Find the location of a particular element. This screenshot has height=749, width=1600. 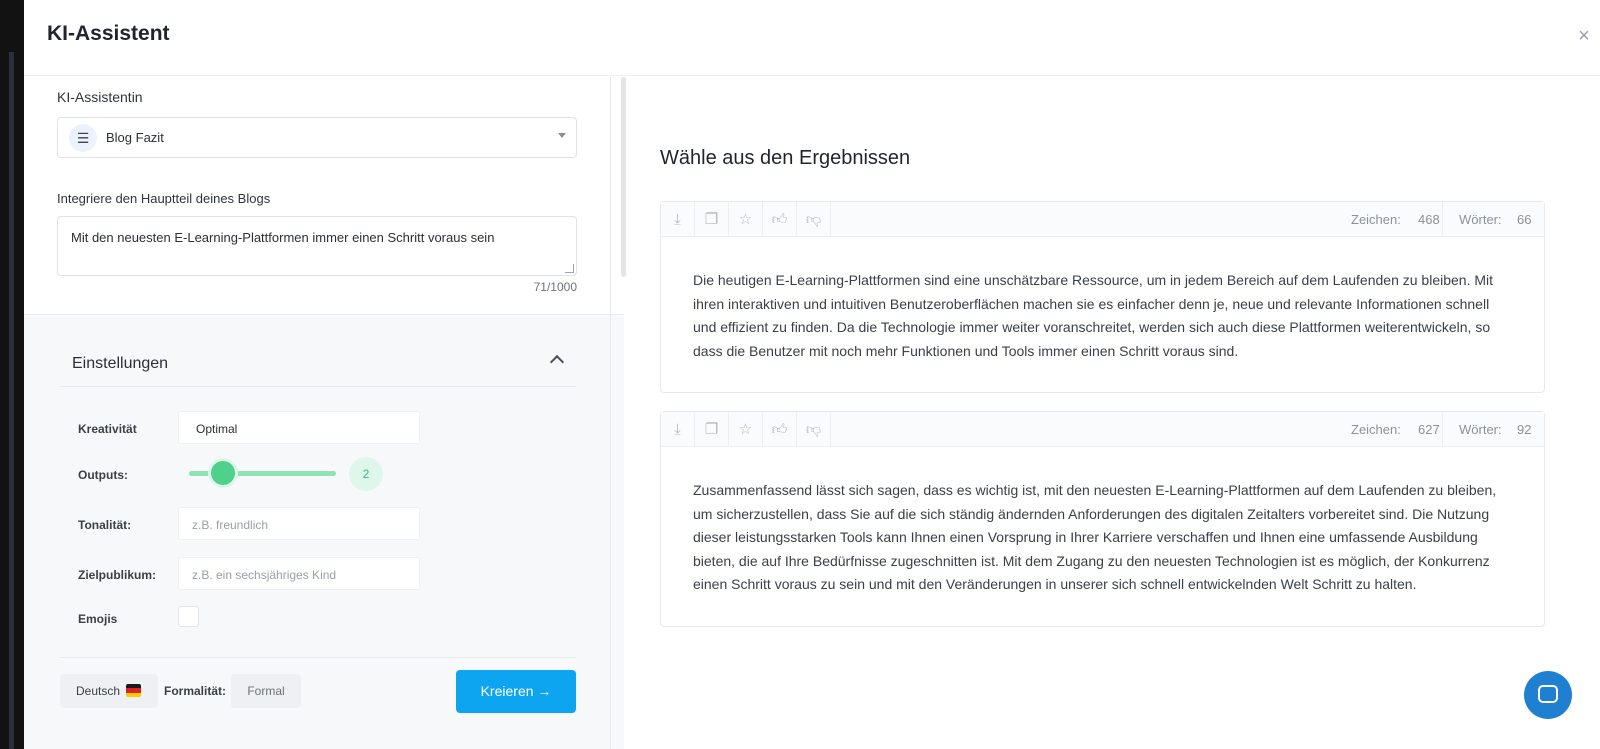

tonalitaet-label: Tonalität: is located at coordinates (105, 525).